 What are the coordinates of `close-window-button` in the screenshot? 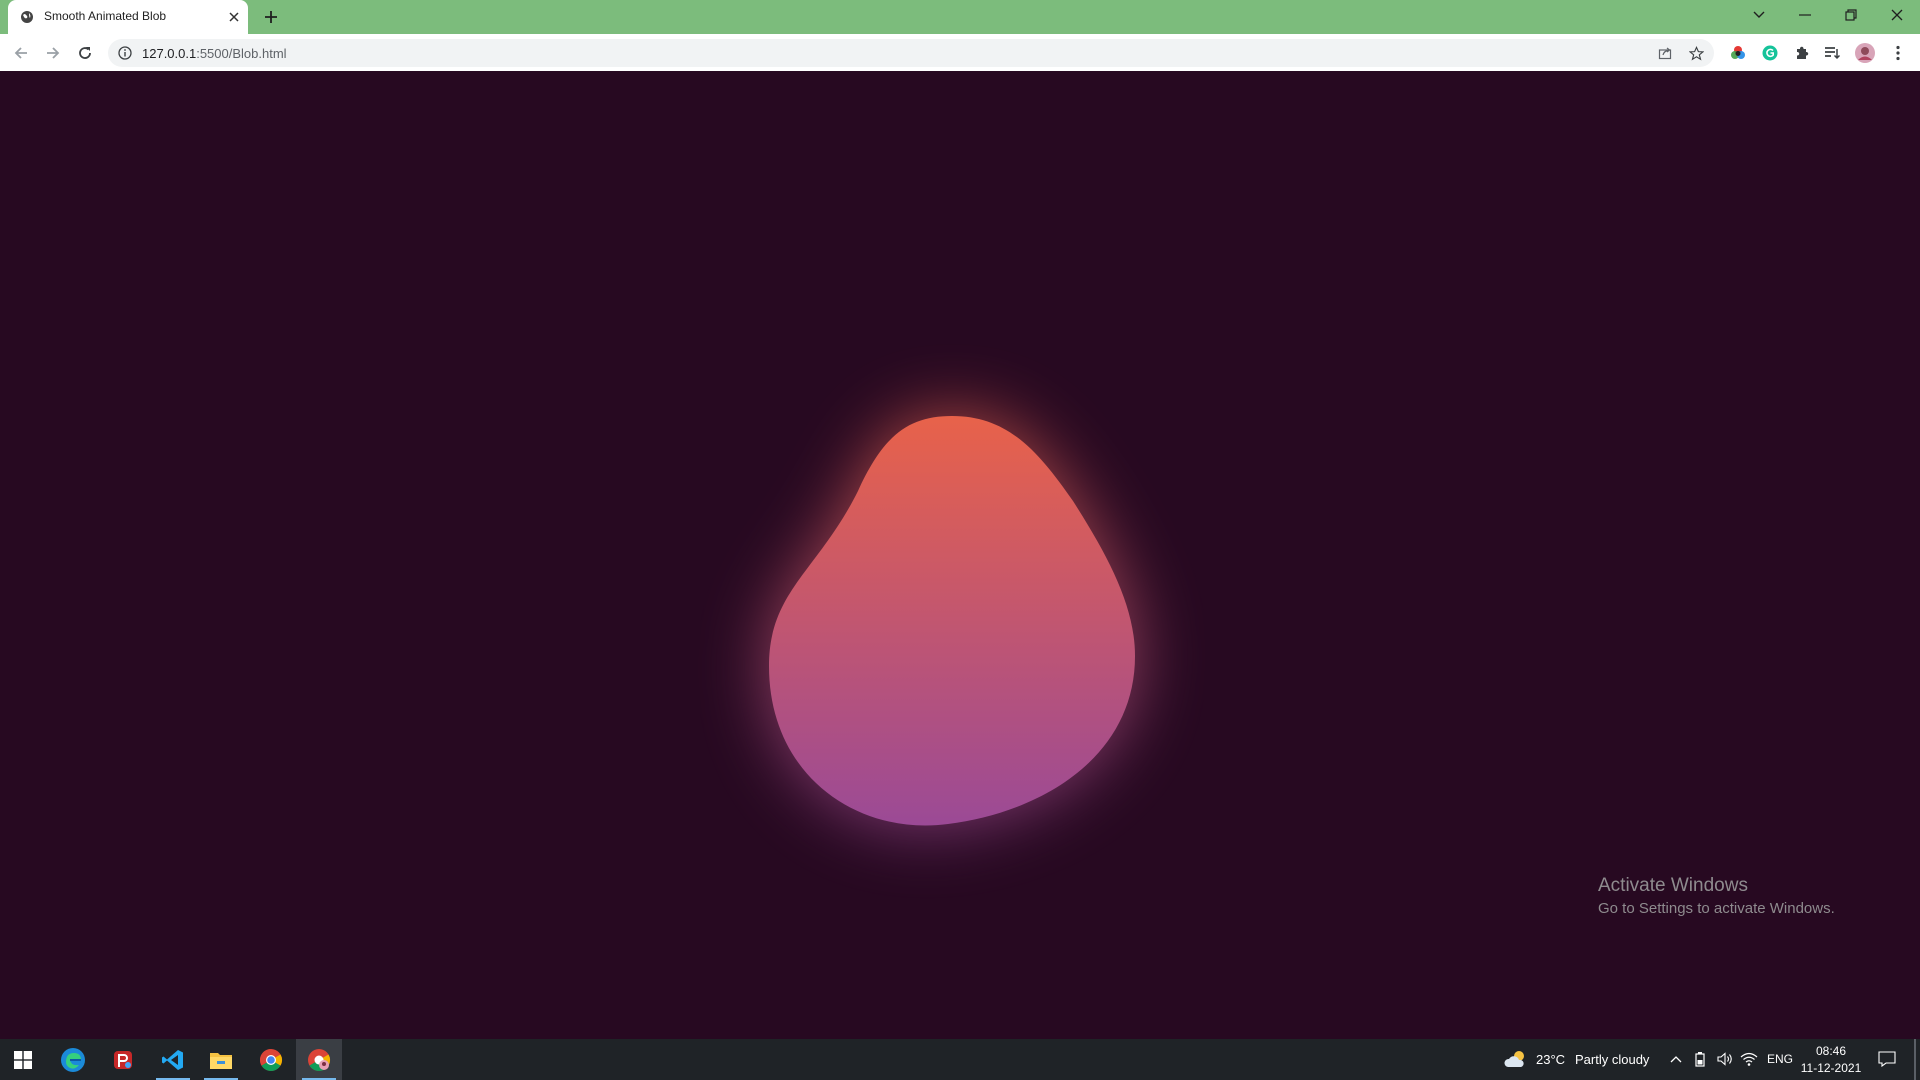 It's located at (1897, 15).